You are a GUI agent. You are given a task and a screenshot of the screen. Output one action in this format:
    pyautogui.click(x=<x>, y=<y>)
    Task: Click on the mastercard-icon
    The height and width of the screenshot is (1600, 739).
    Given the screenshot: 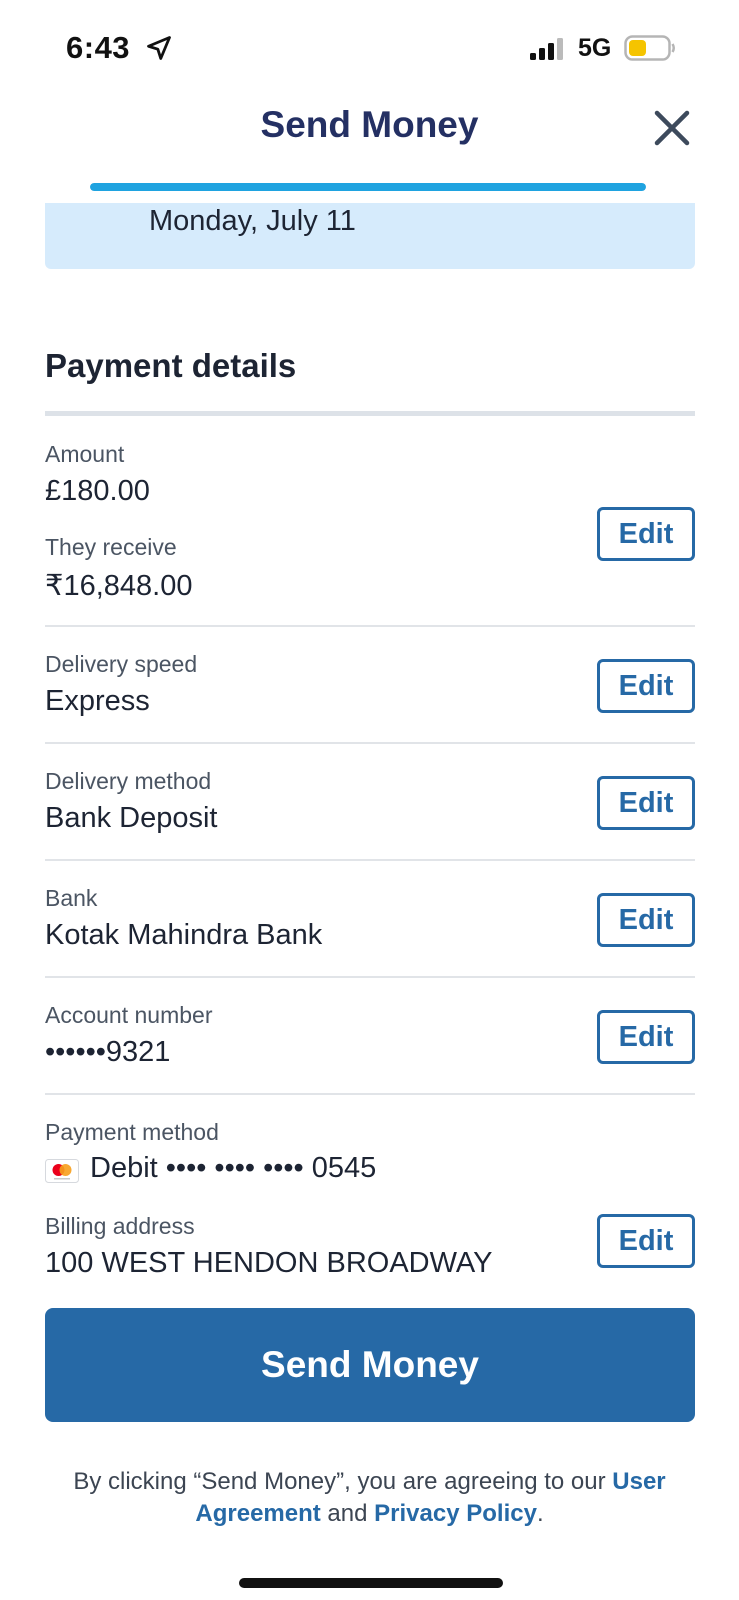 What is the action you would take?
    pyautogui.click(x=62, y=1171)
    